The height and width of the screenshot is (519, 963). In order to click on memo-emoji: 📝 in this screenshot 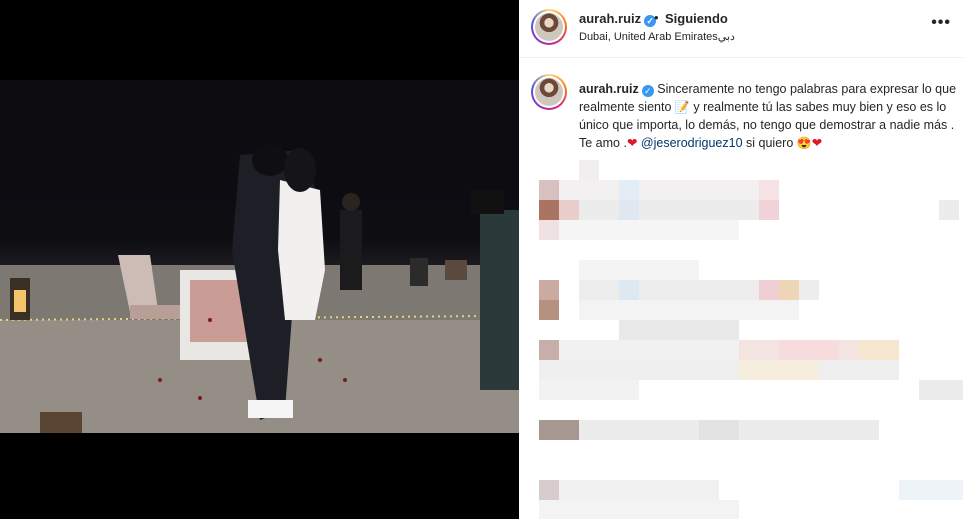, I will do `click(682, 107)`.